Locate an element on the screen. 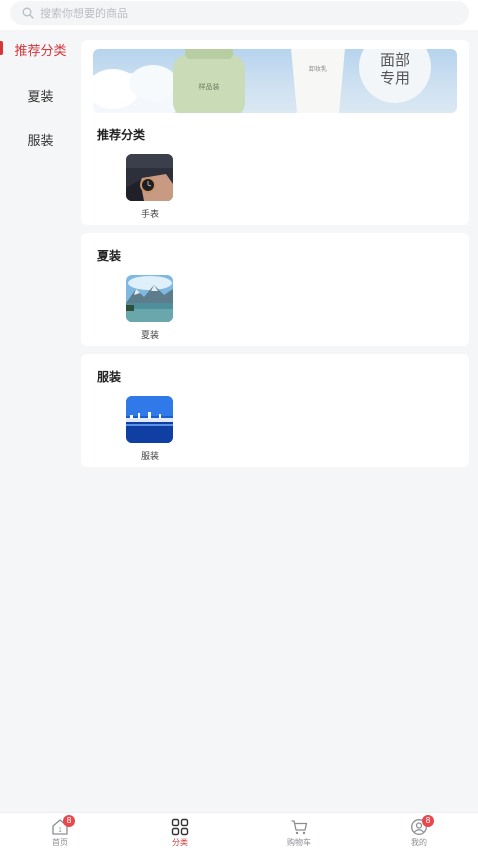 The image size is (478, 850). sidebar-item-clothing: 服装 is located at coordinates (40, 139).